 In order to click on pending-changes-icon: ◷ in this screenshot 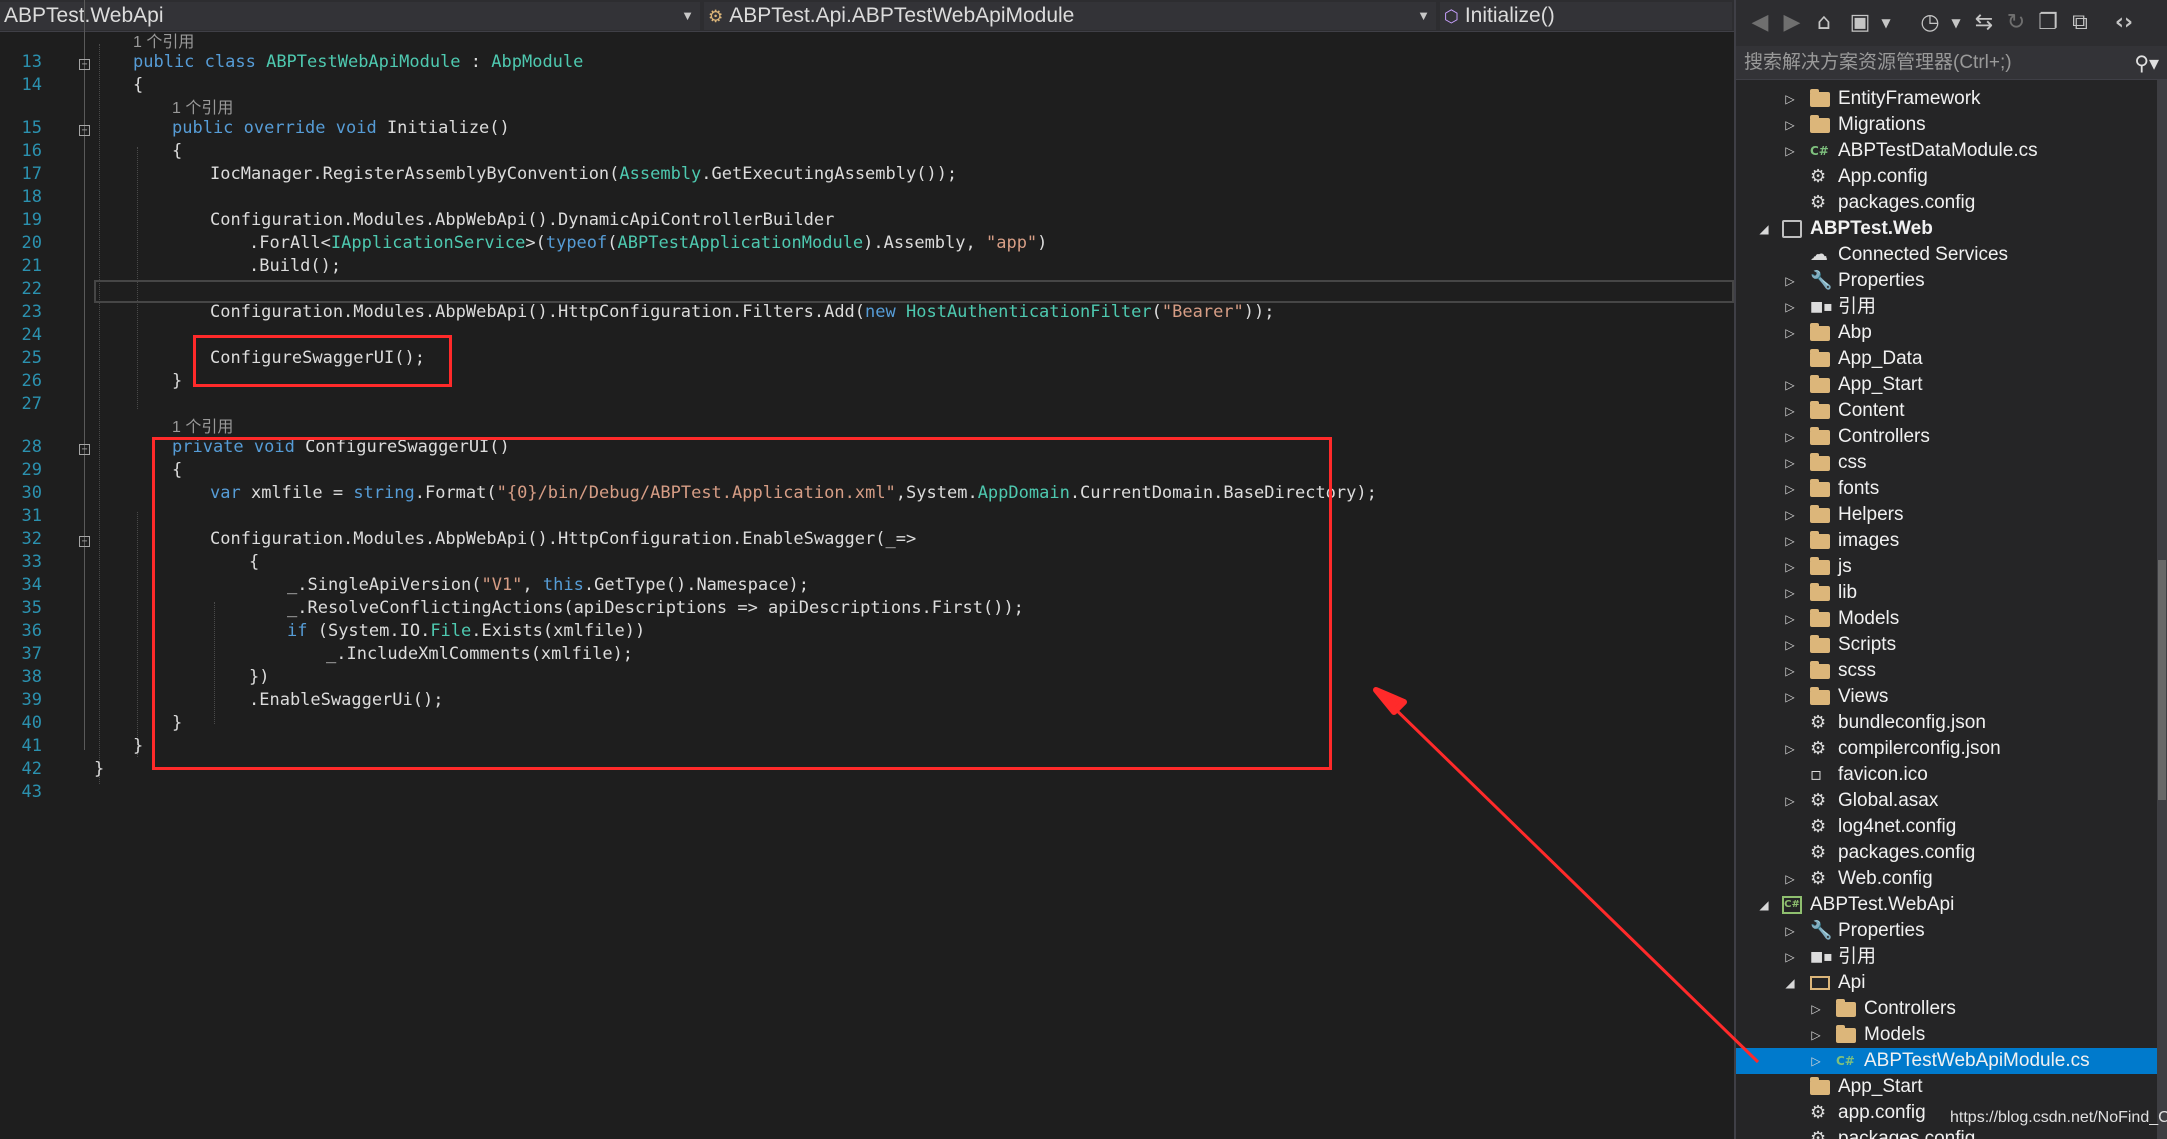, I will do `click(1930, 23)`.